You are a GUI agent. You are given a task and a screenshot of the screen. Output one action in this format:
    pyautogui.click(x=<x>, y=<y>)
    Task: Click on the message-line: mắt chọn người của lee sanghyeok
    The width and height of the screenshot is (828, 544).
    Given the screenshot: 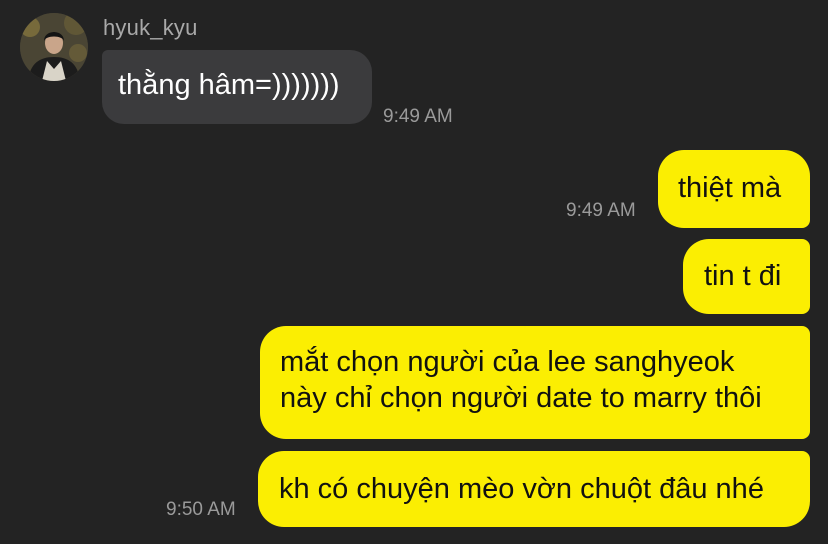 What is the action you would take?
    pyautogui.click(x=507, y=362)
    